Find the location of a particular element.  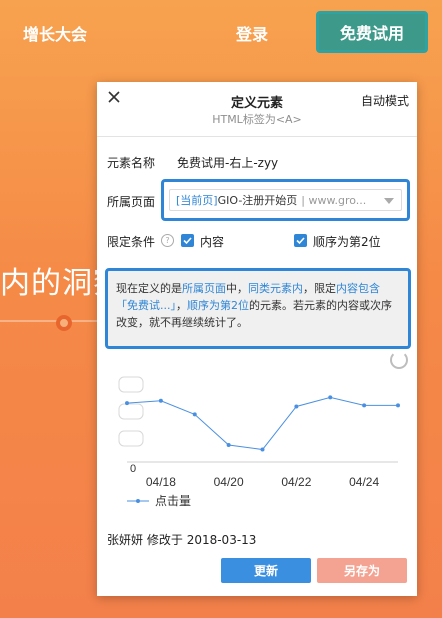

x-tick-label: 04/24 is located at coordinates (364, 482).